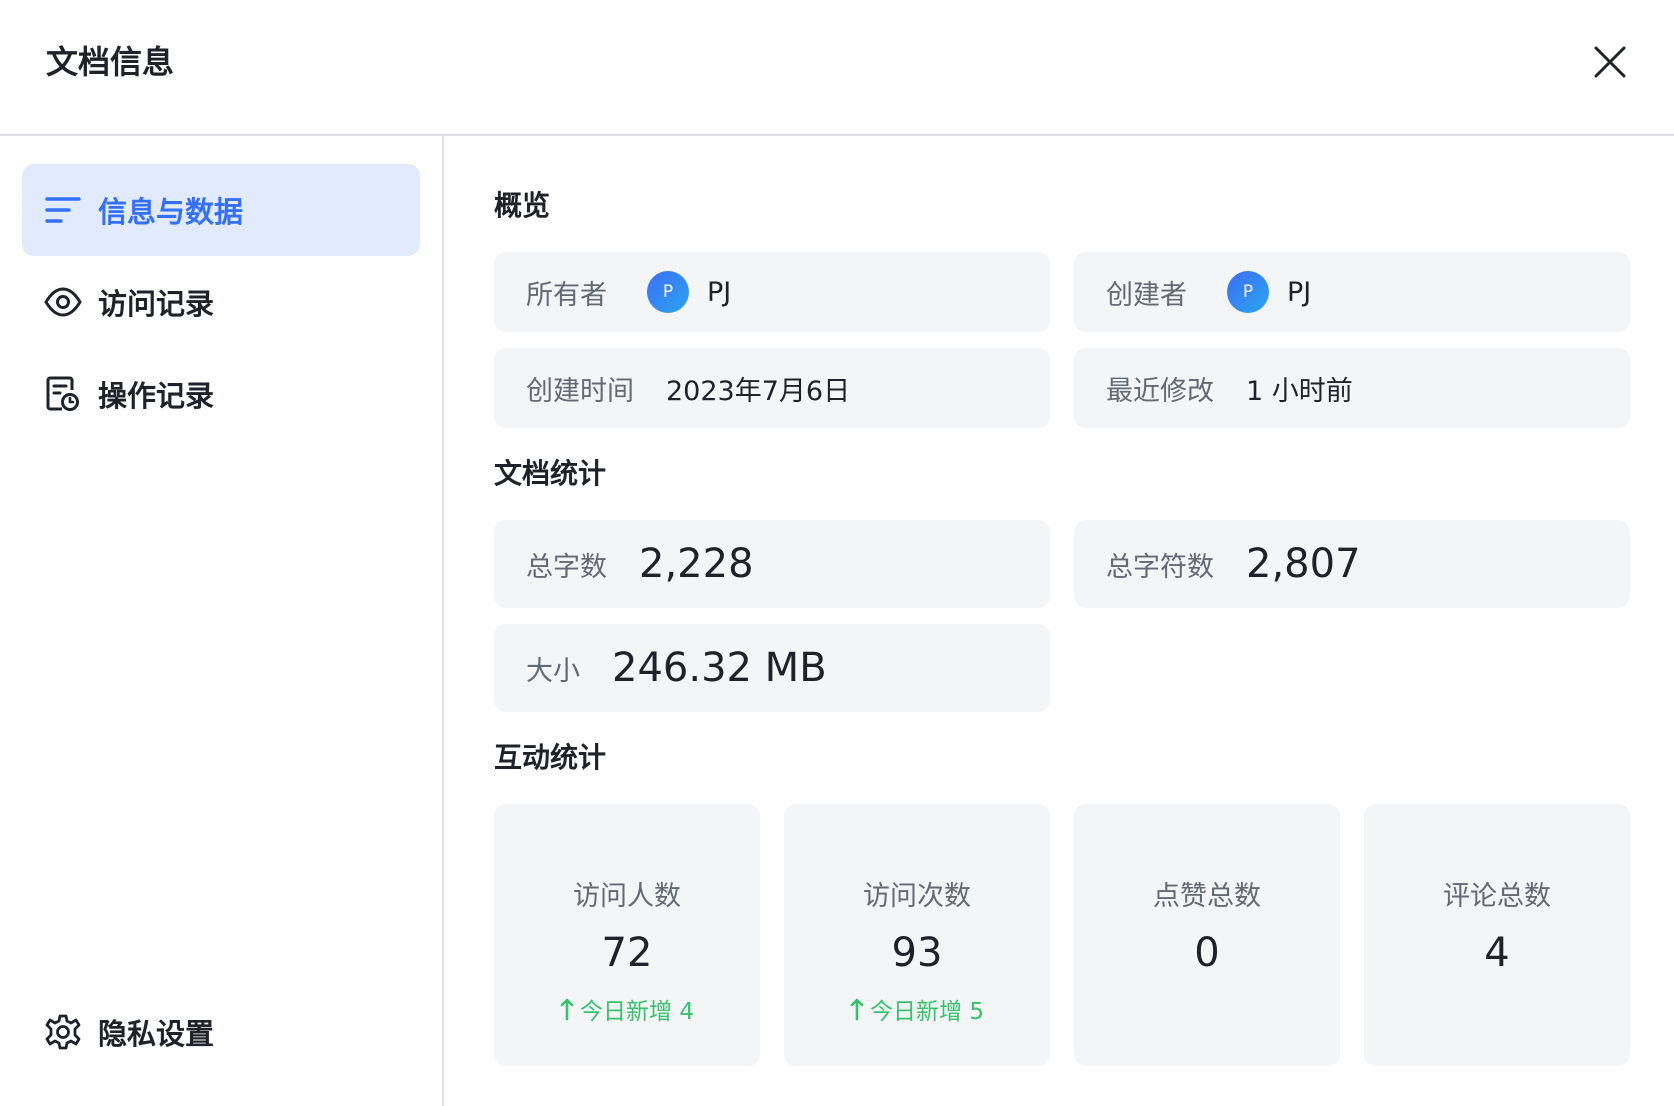  What do you see at coordinates (1497, 953) in the screenshot?
I see `stat-value: 4` at bounding box center [1497, 953].